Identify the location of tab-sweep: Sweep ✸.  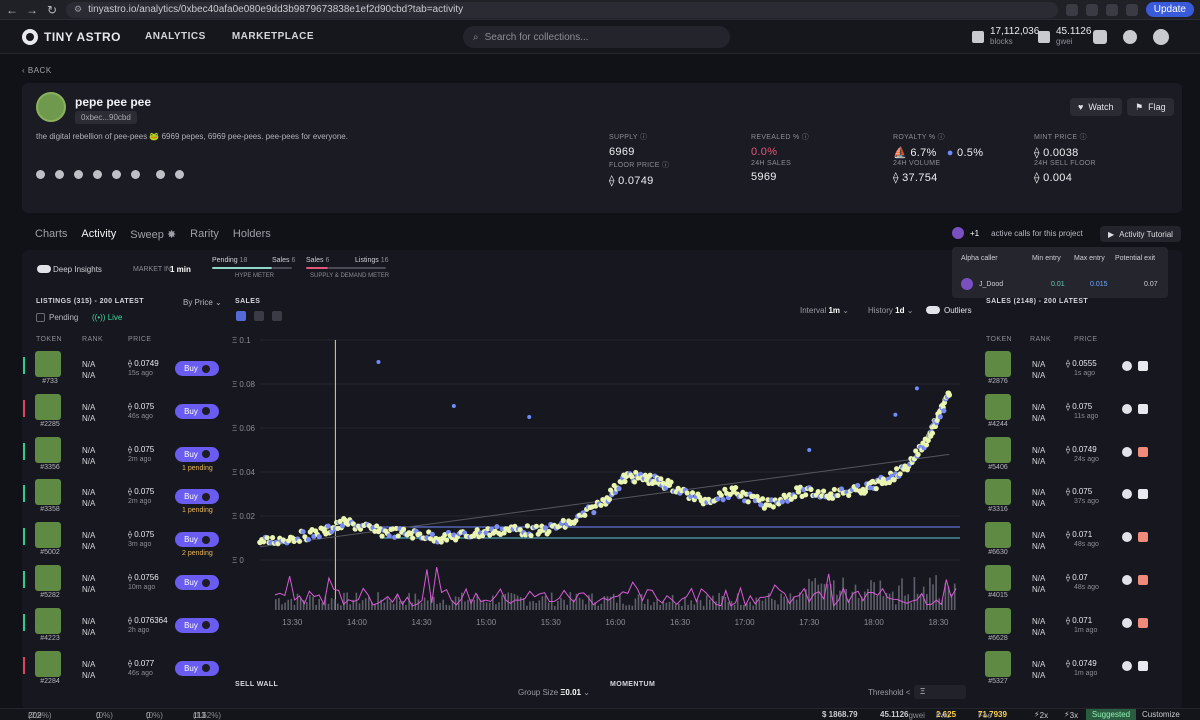
(153, 234).